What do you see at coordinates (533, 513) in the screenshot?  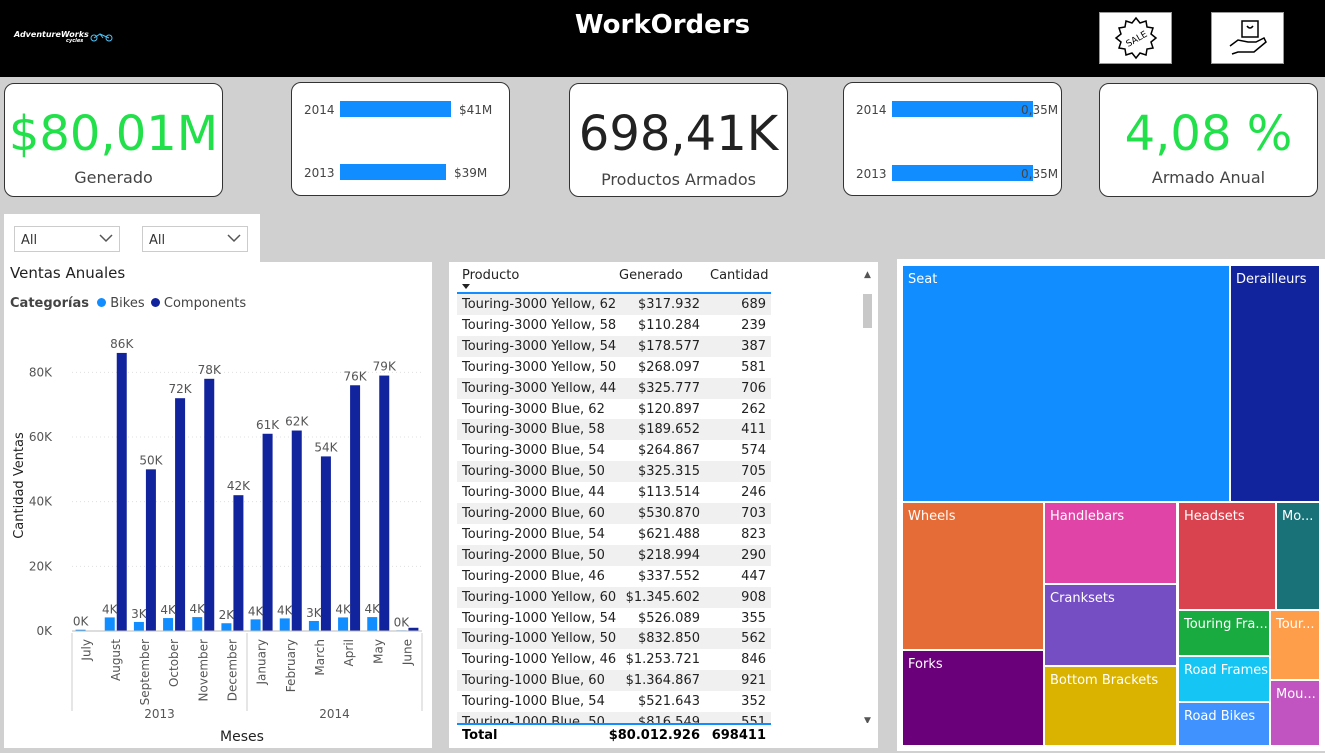 I see `cell-producto: Touring-2000 Blue, 60` at bounding box center [533, 513].